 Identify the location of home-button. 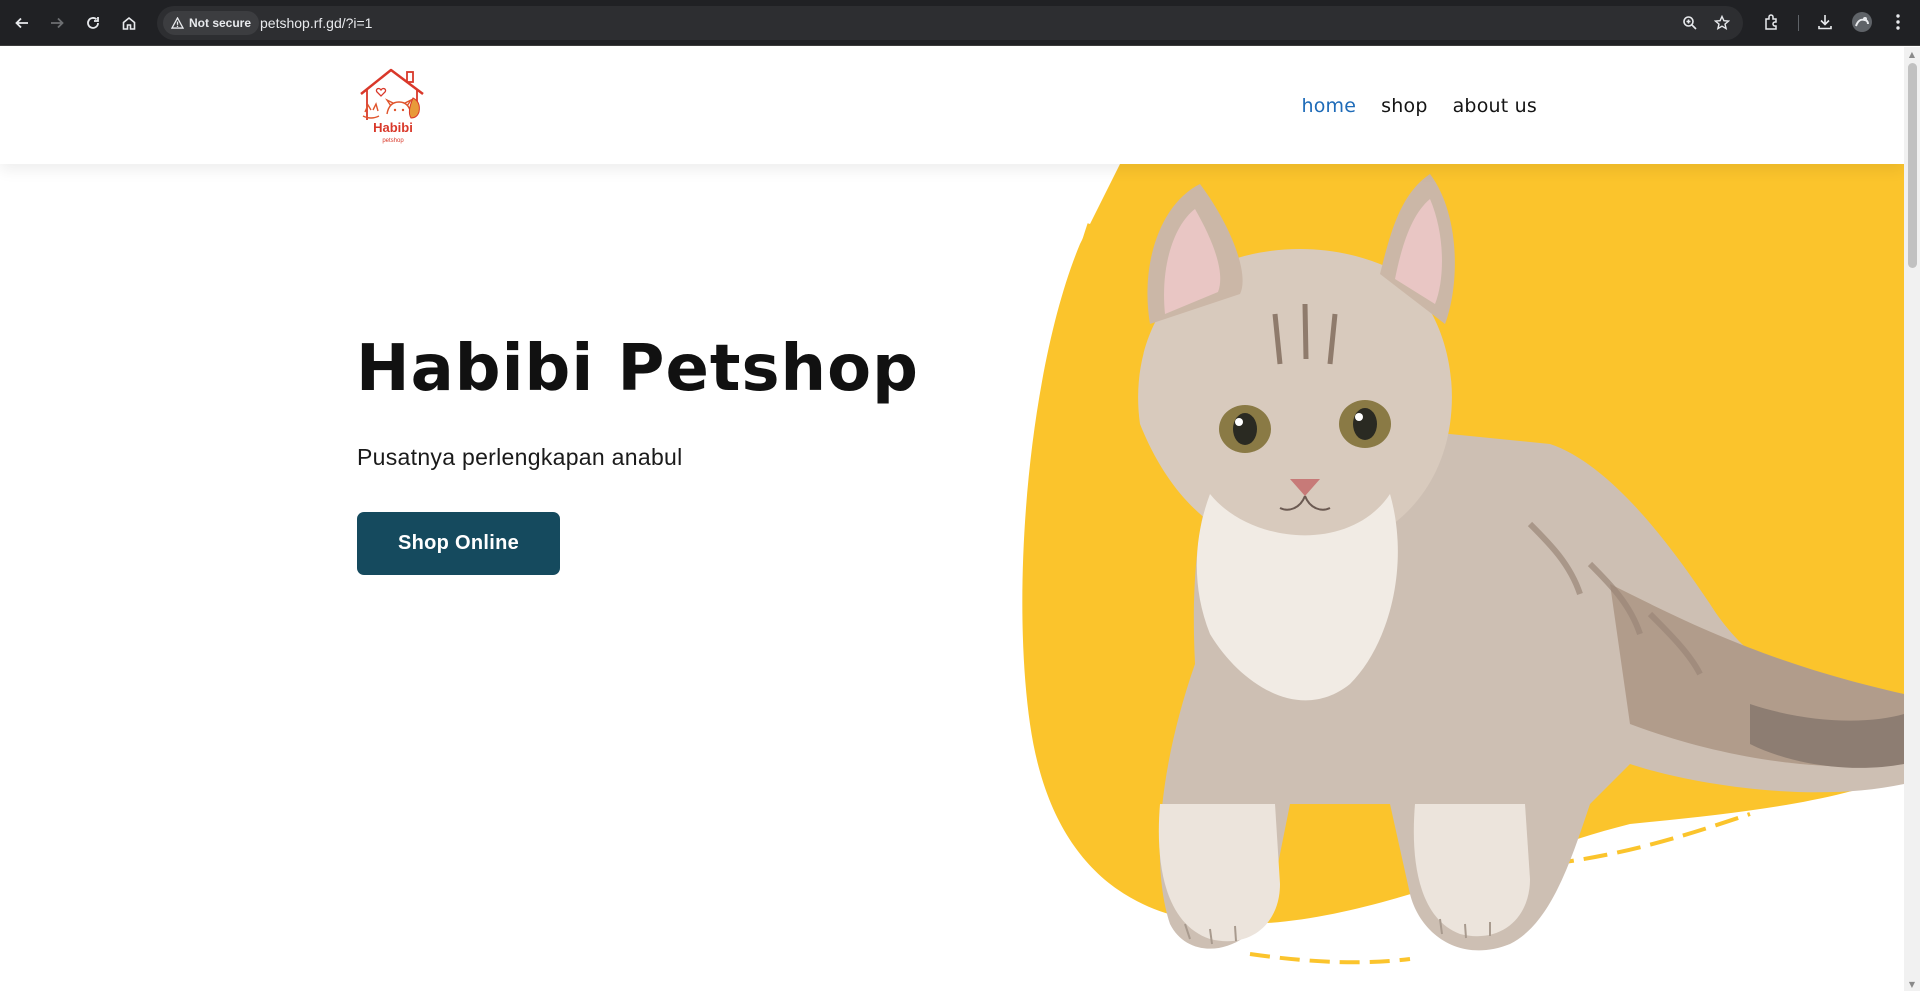
(129, 23).